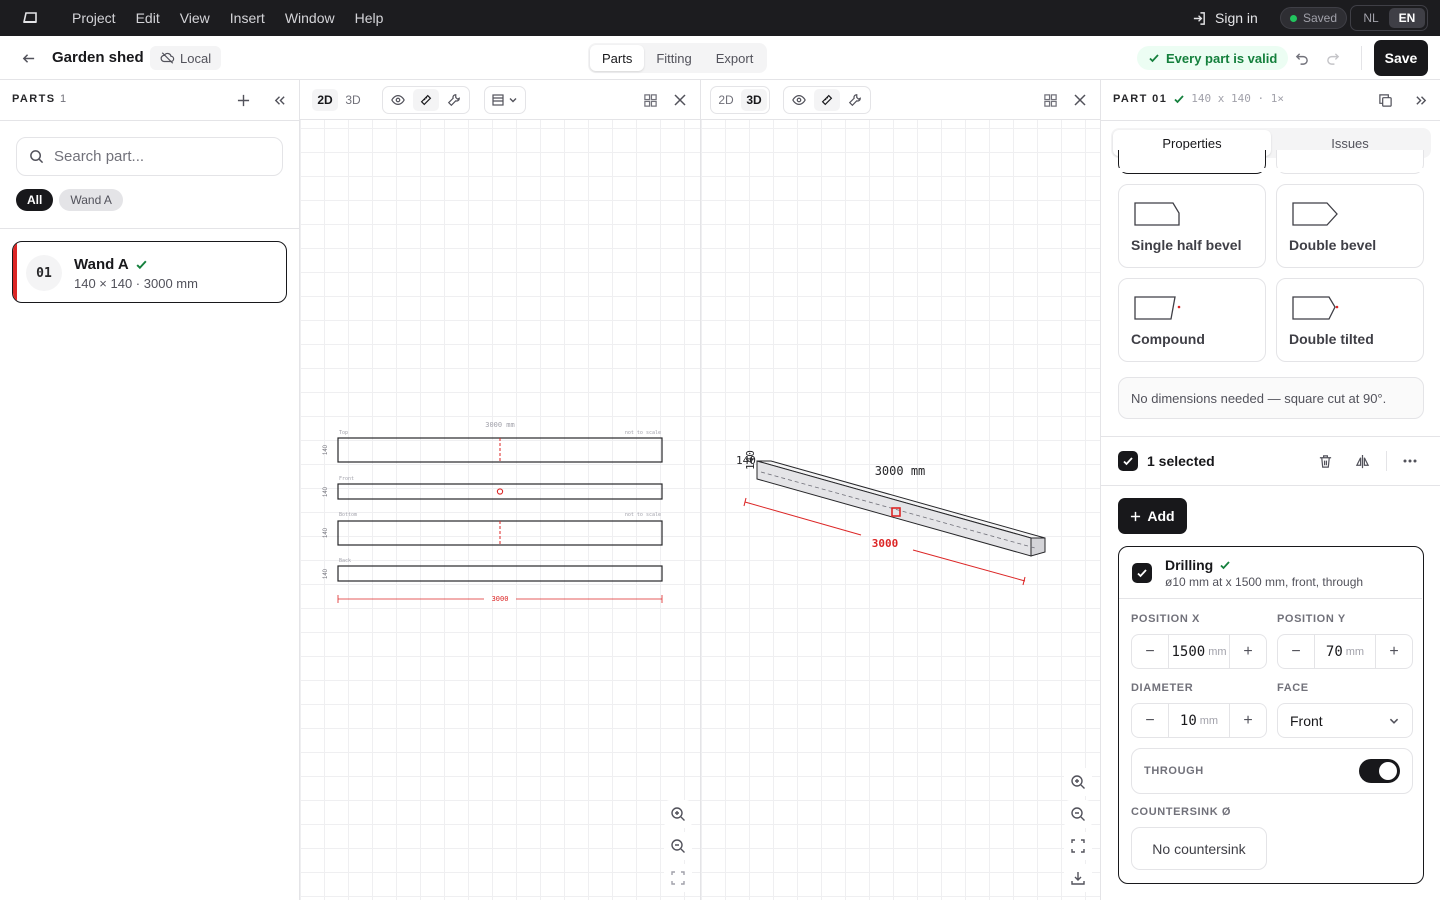 The width and height of the screenshot is (1440, 900). I want to click on search-part, so click(149, 156).